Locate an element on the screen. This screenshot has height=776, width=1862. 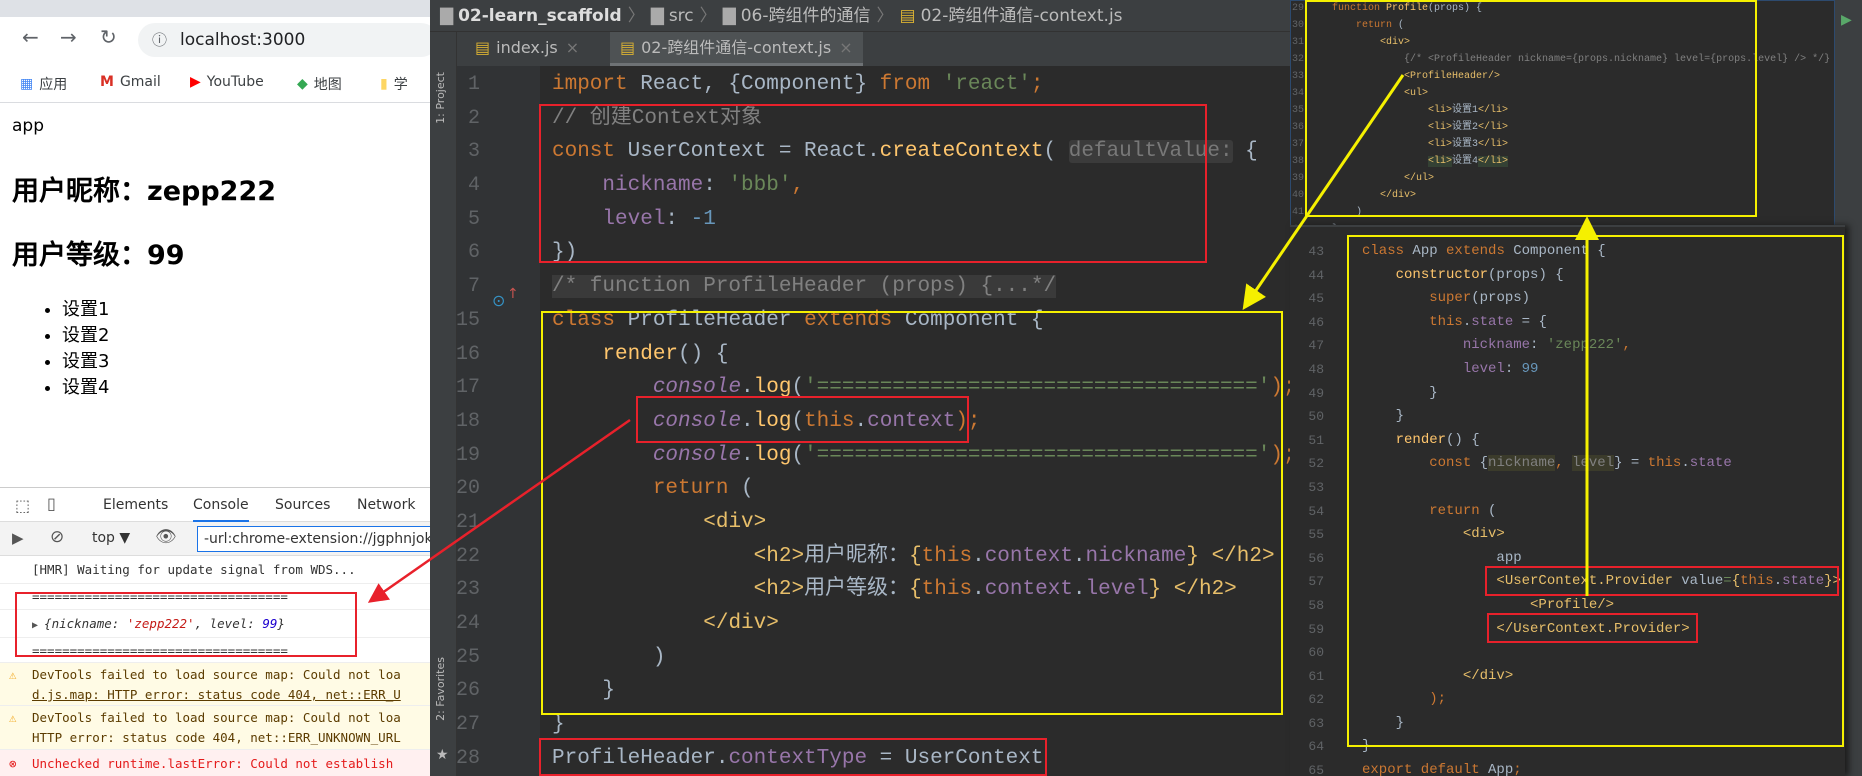
yellow-arrow-profileheader is located at coordinates (1323, 192).